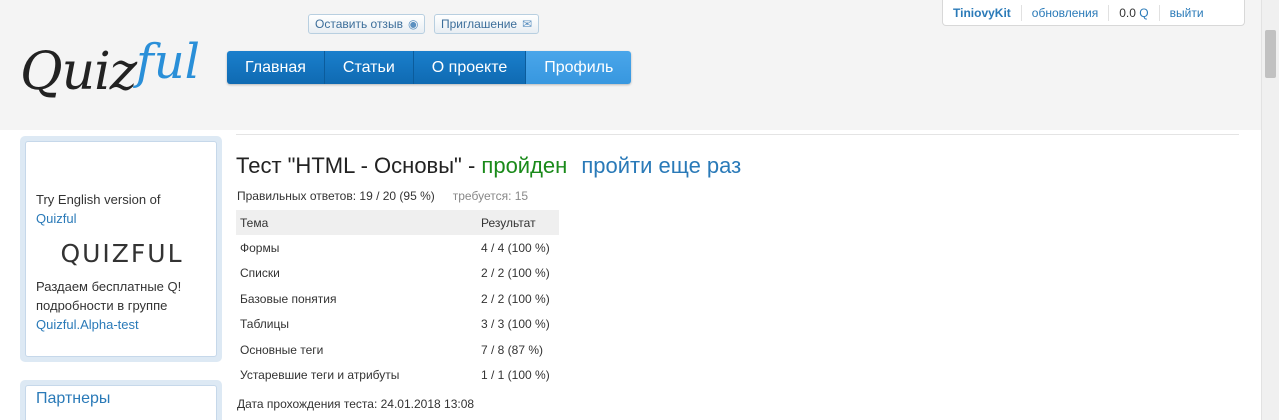 This screenshot has width=1279, height=420. What do you see at coordinates (524, 165) in the screenshot?
I see `test-status: пройден` at bounding box center [524, 165].